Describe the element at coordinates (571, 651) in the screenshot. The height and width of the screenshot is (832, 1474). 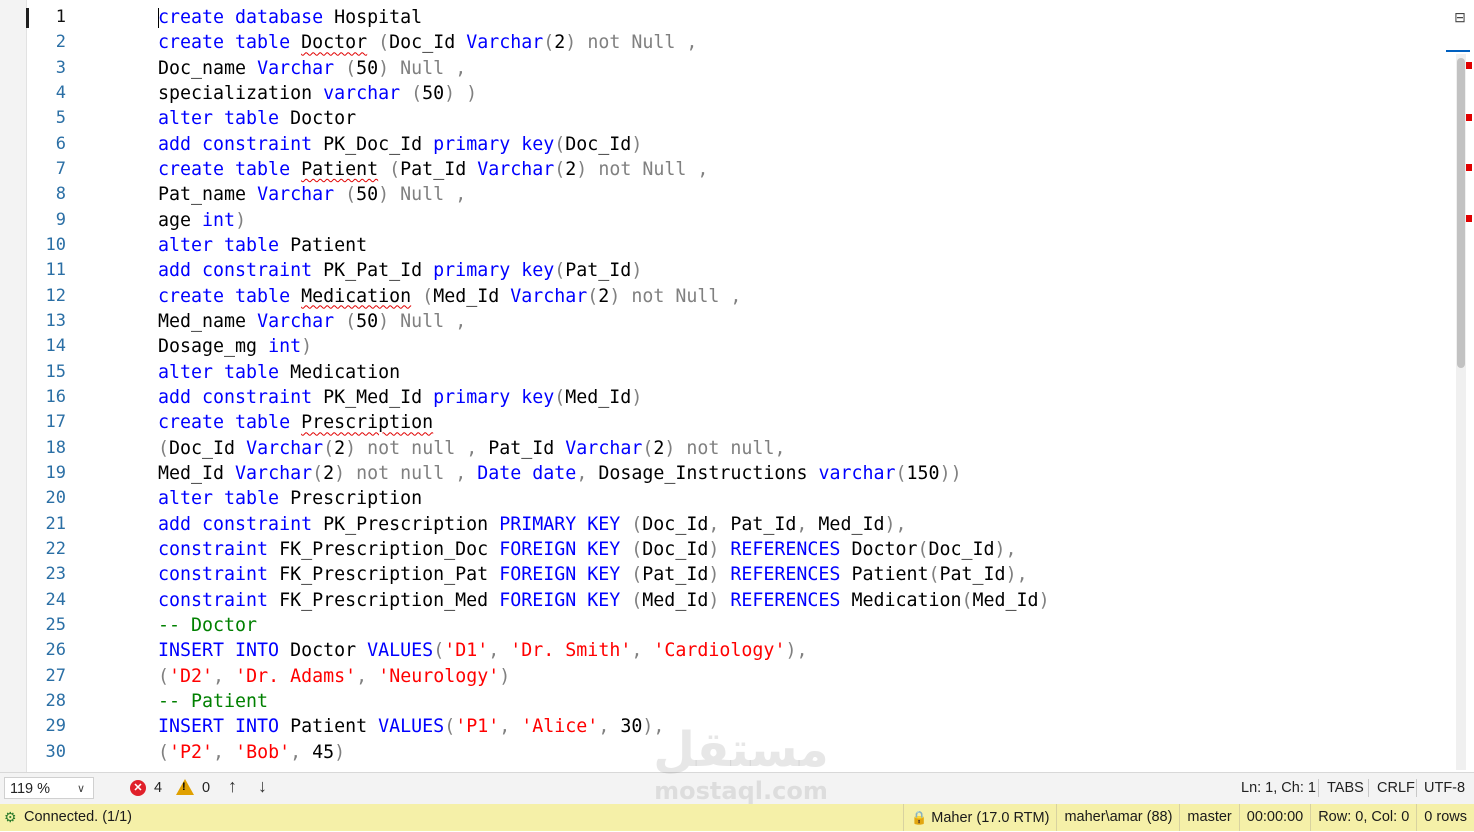
I see `code-token: 'Dr. Smith'` at that location.